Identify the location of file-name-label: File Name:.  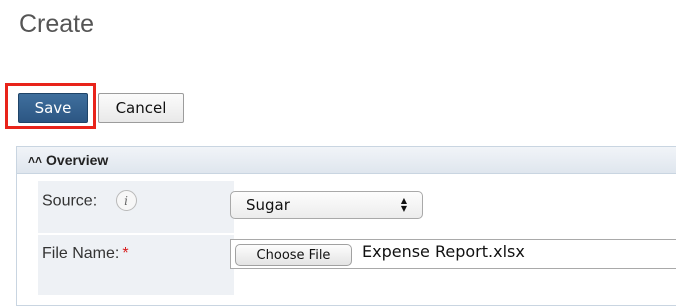
(81, 253).